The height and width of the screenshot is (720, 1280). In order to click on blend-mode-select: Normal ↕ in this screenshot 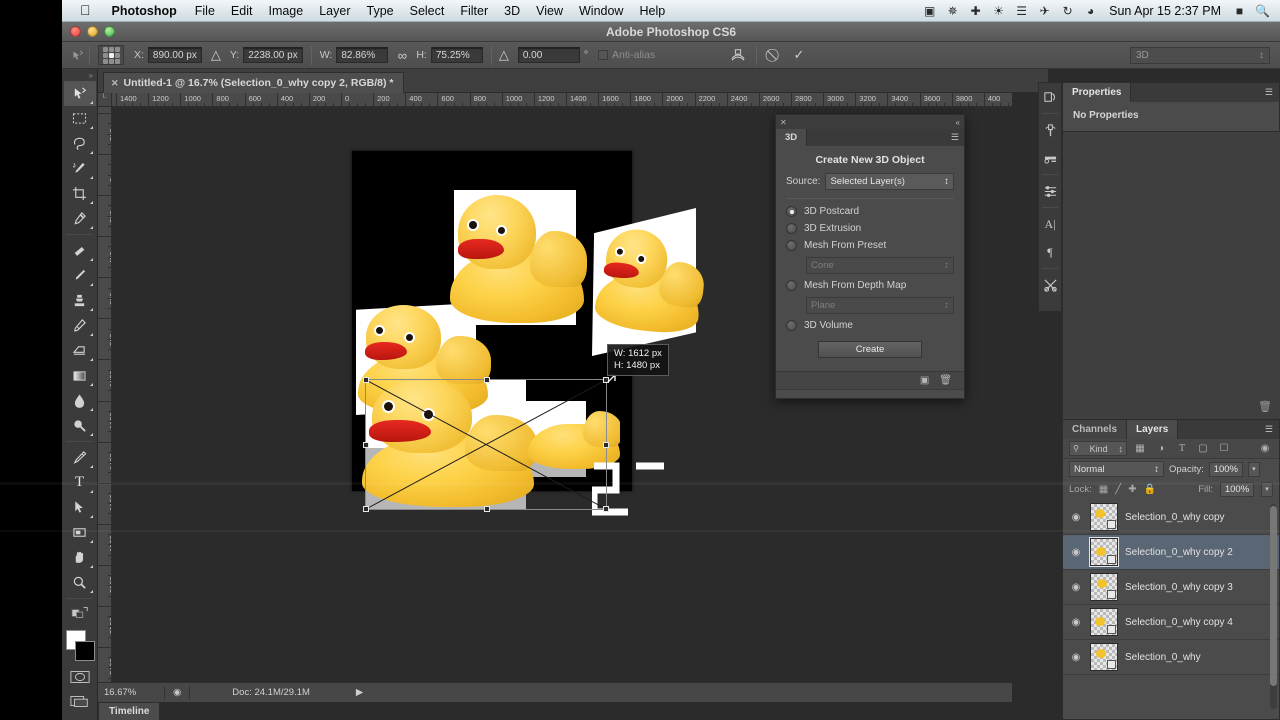, I will do `click(1116, 469)`.